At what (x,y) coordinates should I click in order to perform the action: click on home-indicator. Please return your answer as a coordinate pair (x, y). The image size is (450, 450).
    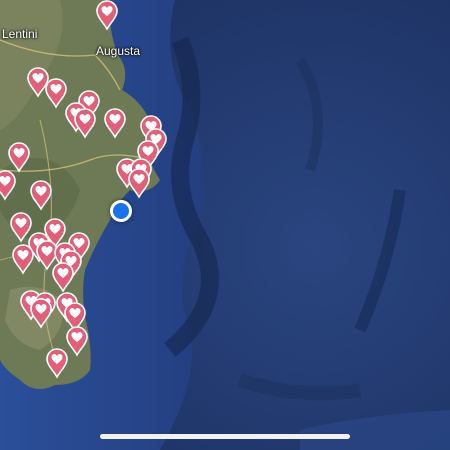
    Looking at the image, I should click on (225, 436).